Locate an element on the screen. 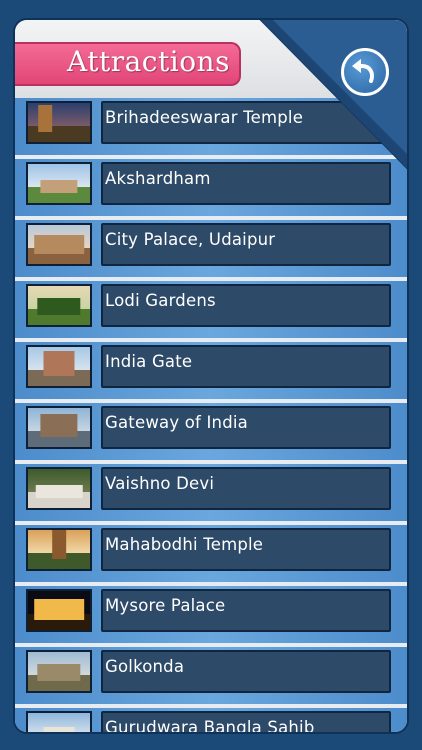 The image size is (422, 750). list-item-label-box: Gateway of India is located at coordinates (246, 427).